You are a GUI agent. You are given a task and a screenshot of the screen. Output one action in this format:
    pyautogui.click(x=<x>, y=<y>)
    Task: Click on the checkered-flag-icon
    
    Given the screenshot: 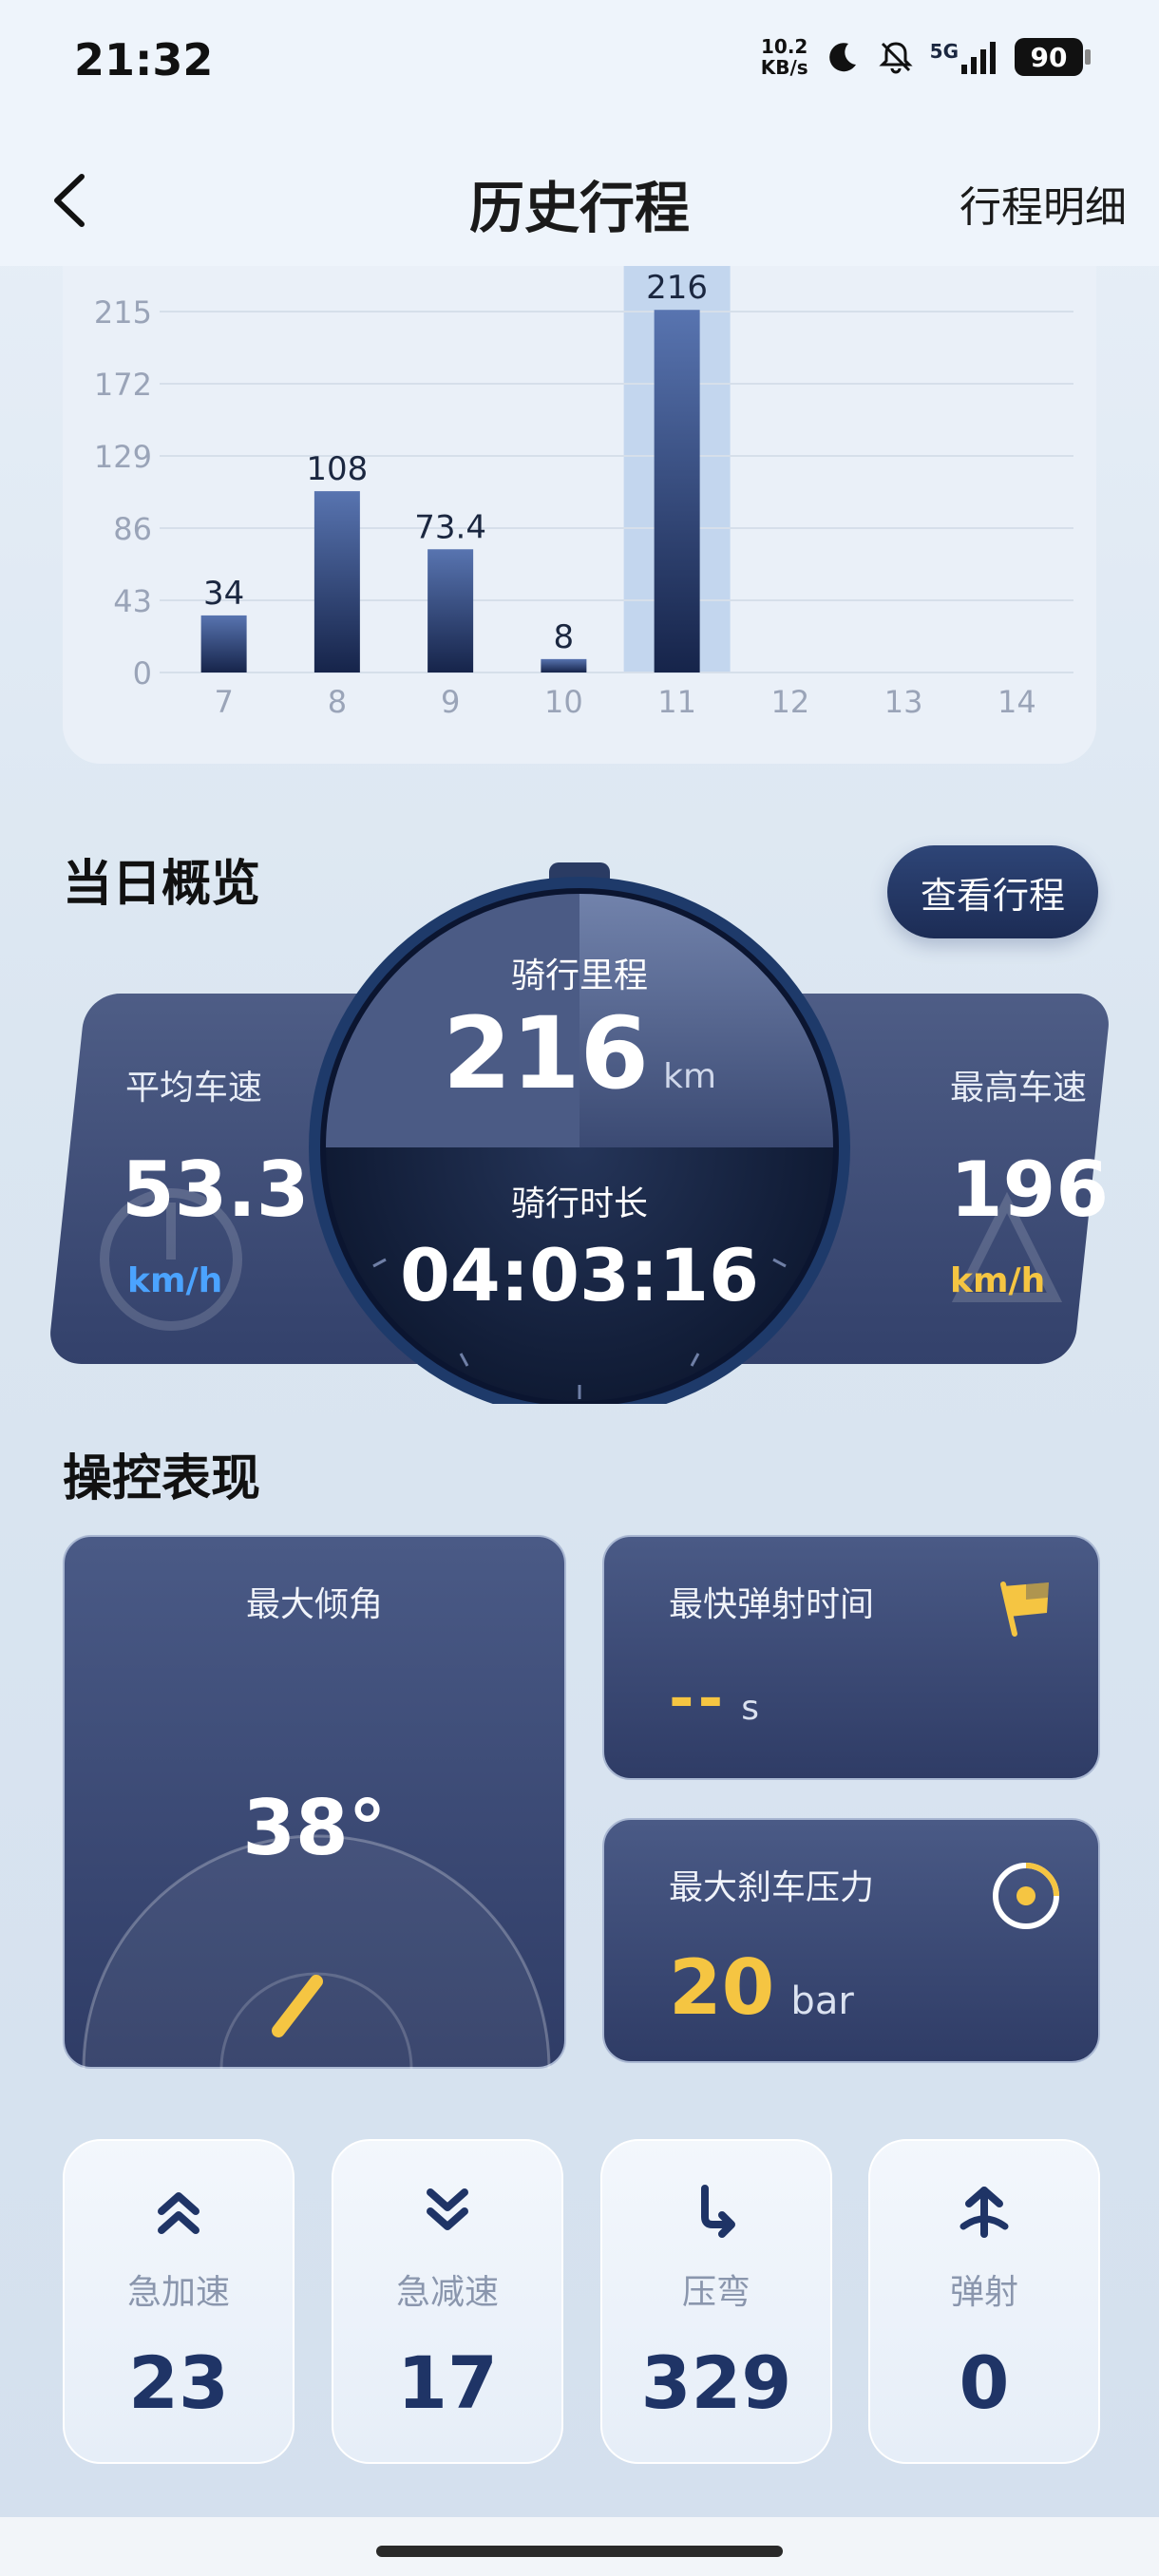 What is the action you would take?
    pyautogui.click(x=1024, y=1609)
    